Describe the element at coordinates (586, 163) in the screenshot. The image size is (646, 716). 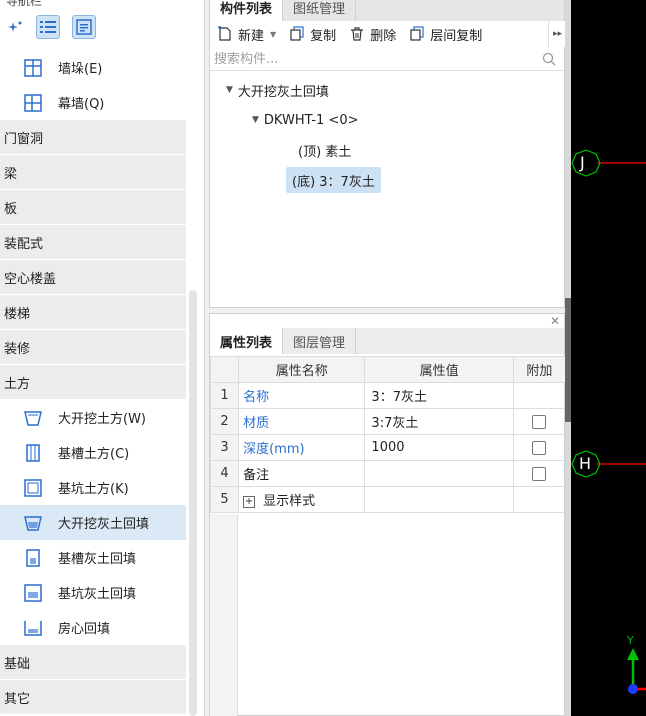
I see `axis-bubble-j` at that location.